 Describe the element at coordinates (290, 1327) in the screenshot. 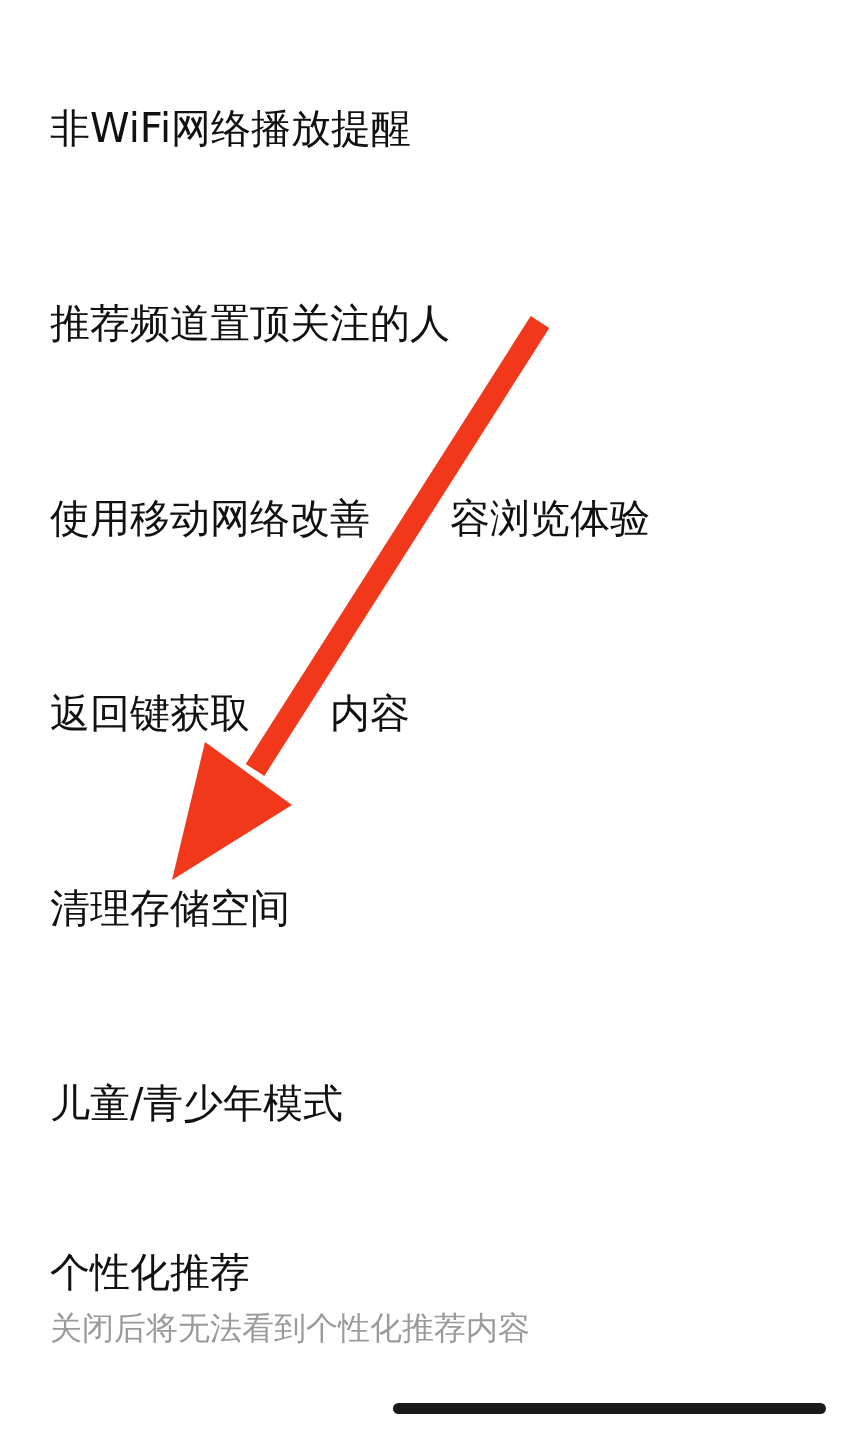

I see `setting-description: 关闭后将无法看到个性化推荐内容` at that location.